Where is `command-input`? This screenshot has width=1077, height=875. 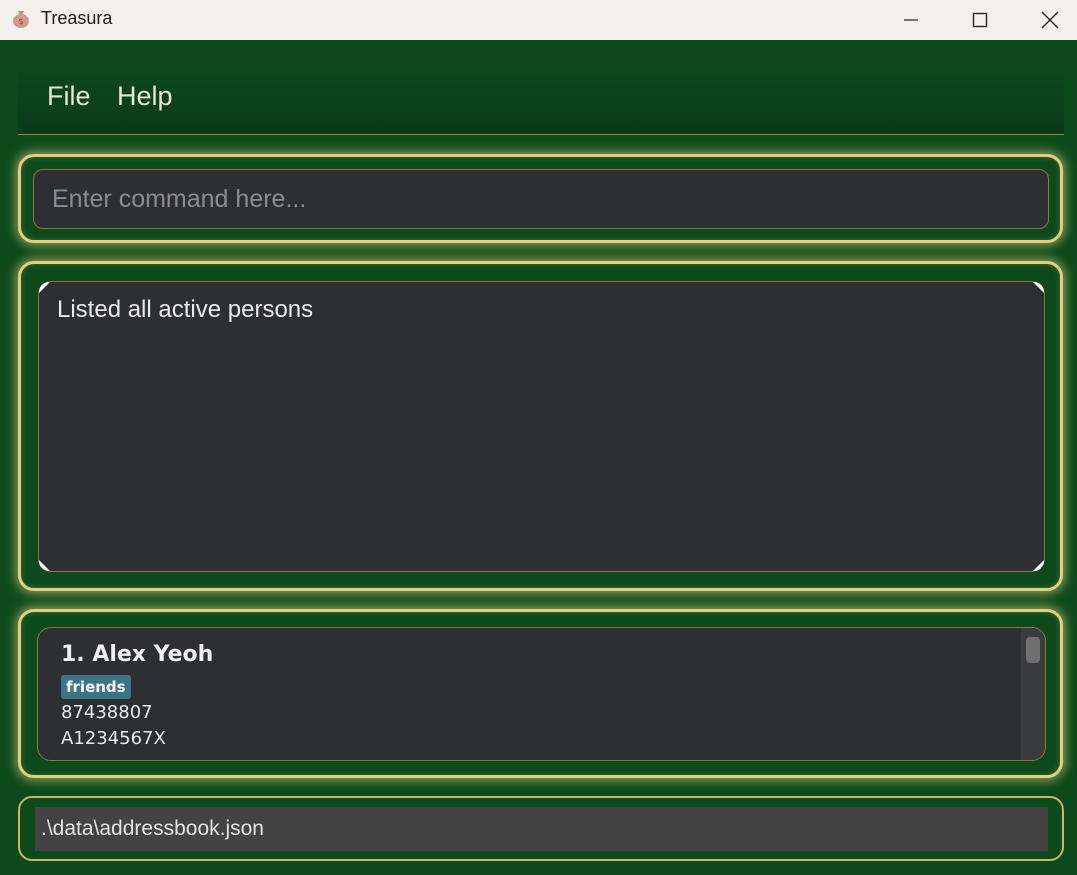
command-input is located at coordinates (541, 199).